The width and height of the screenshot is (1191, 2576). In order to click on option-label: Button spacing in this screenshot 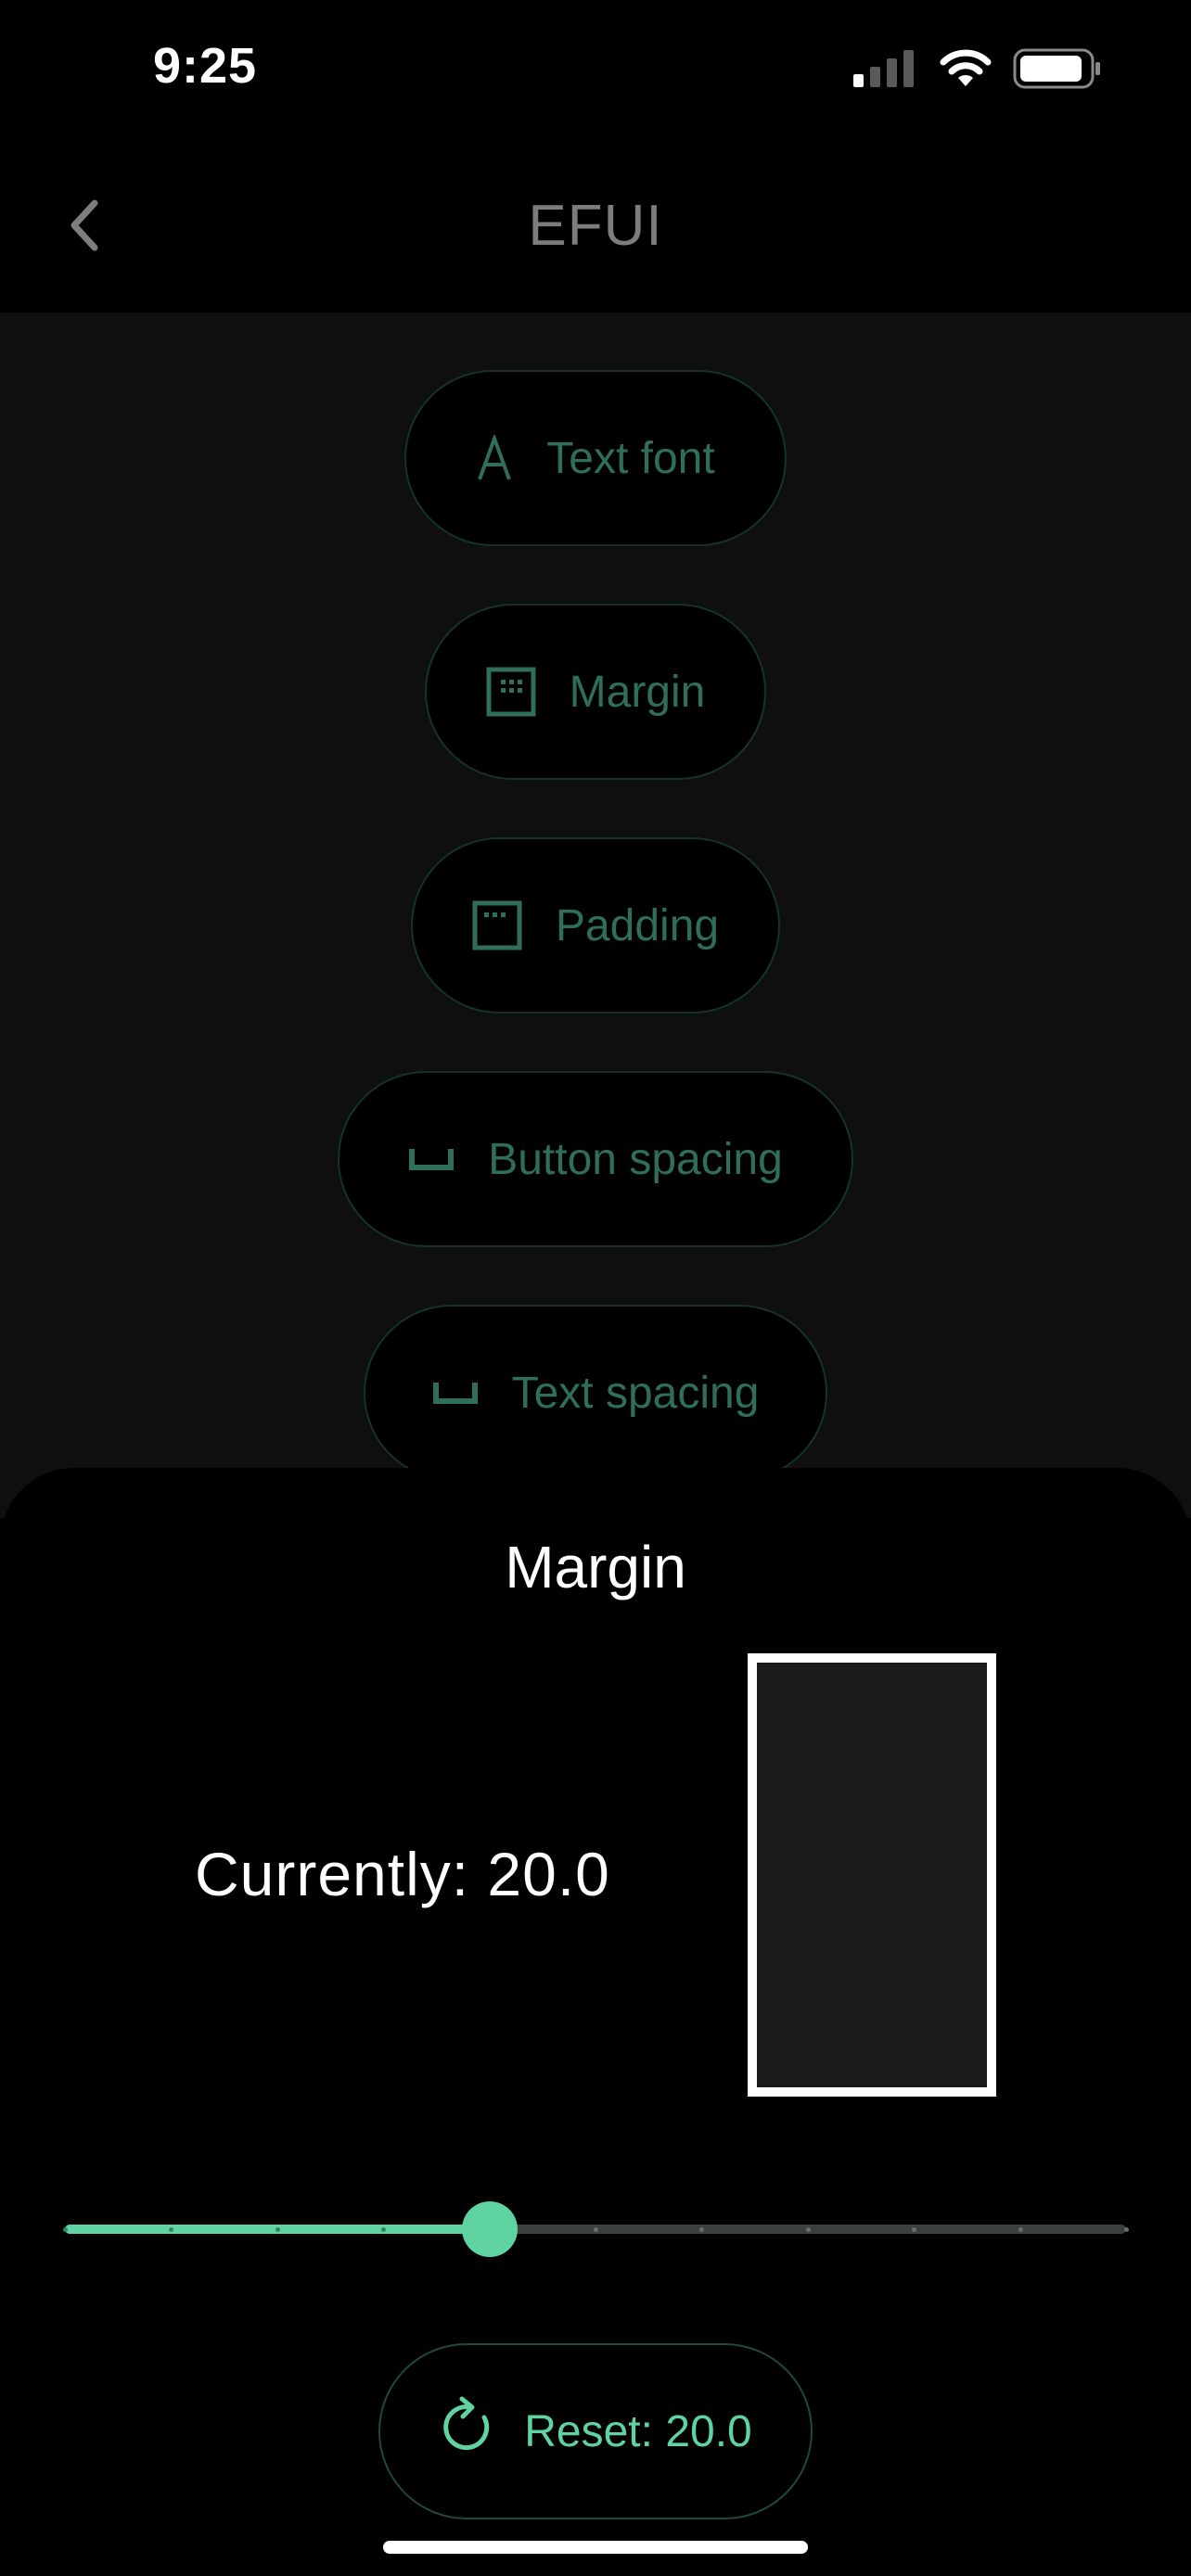, I will do `click(636, 1159)`.